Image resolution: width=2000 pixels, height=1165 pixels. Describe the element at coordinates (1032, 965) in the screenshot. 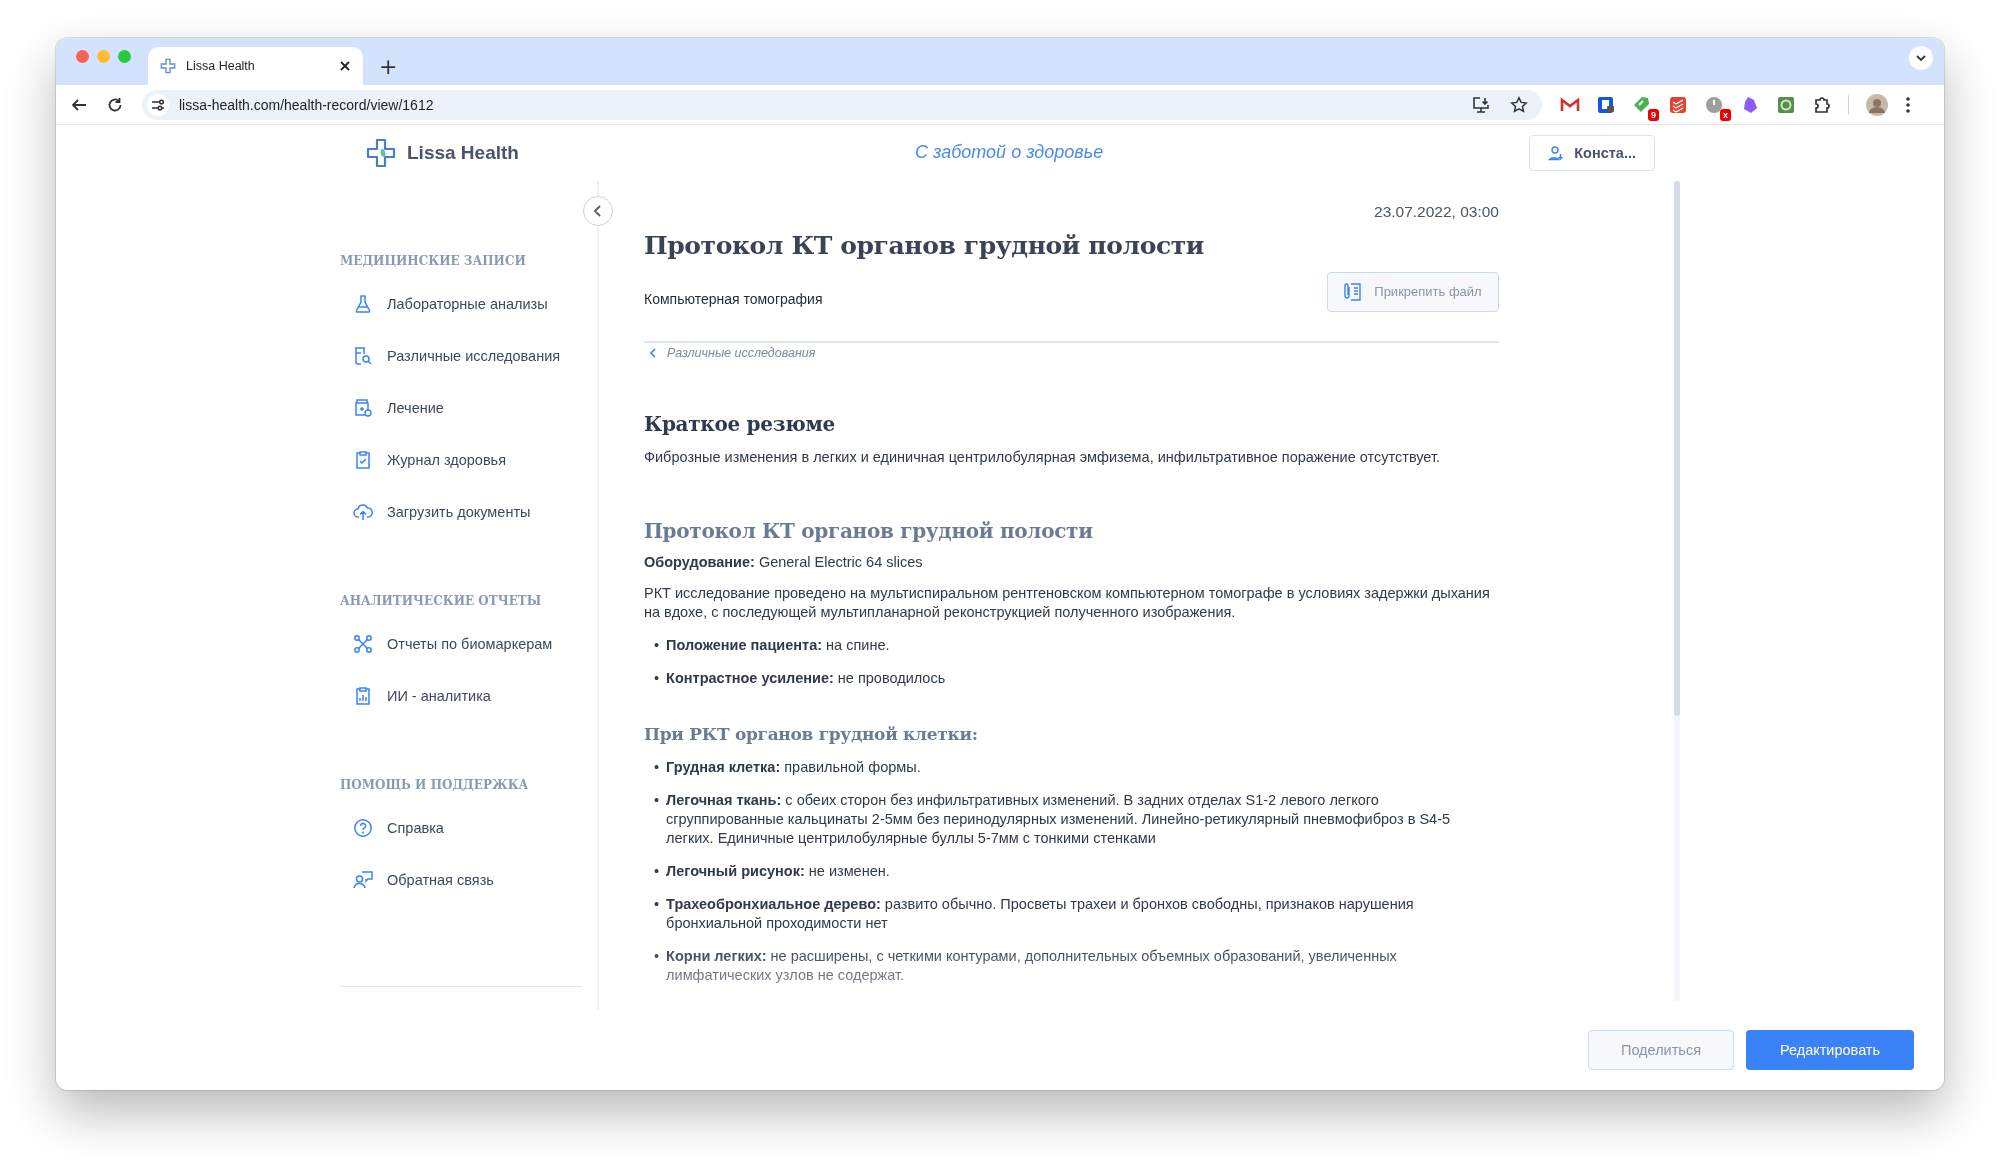

I see `list-item: Корни легких: не расширены, с четкими контурами, дополнительных объемных образований, увеличенных лимфатических узлов не содержат.` at that location.